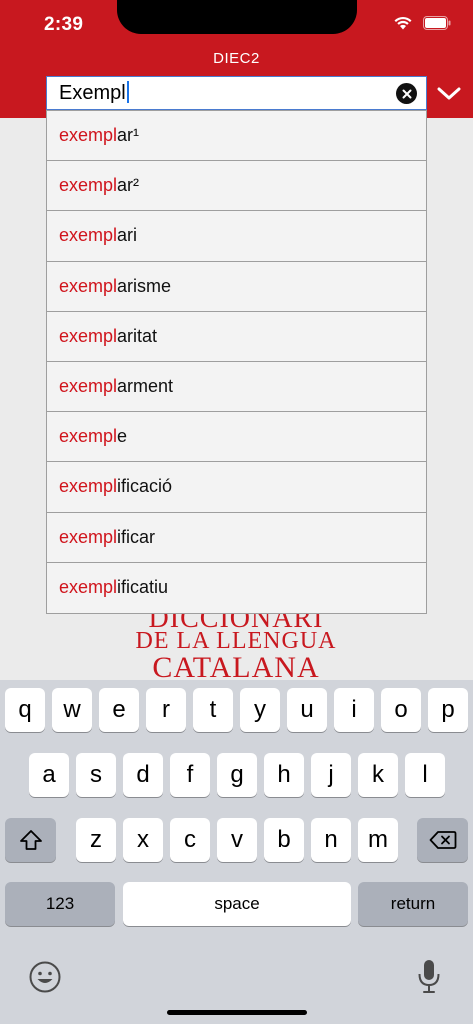 The width and height of the screenshot is (473, 1024). What do you see at coordinates (236, 337) in the screenshot?
I see `suggestion-item: exempl aritat` at bounding box center [236, 337].